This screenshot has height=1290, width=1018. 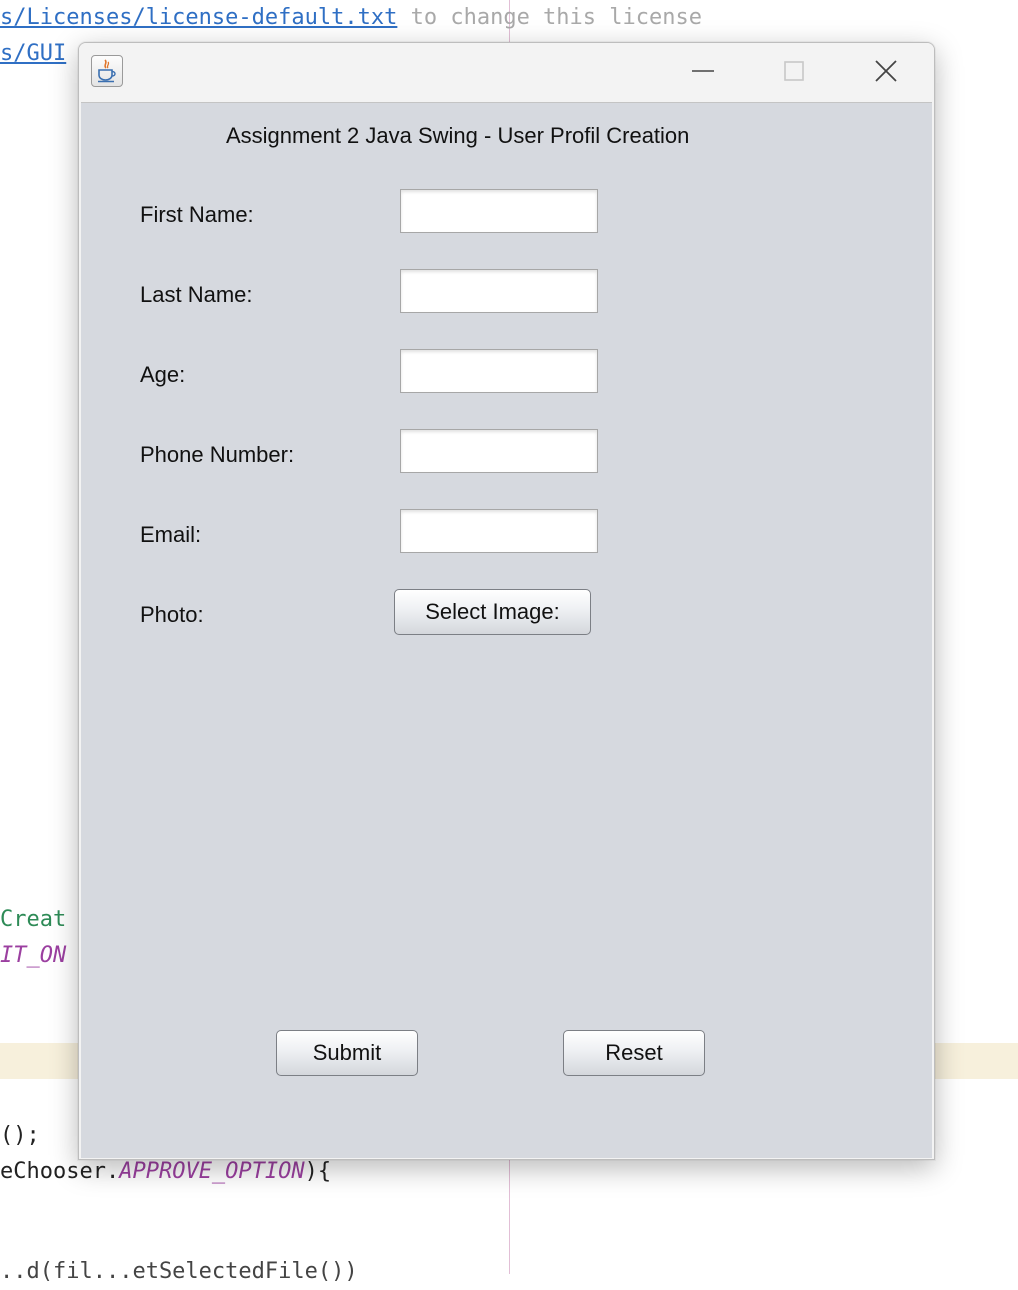 I want to click on reset-button: Reset, so click(x=634, y=1053).